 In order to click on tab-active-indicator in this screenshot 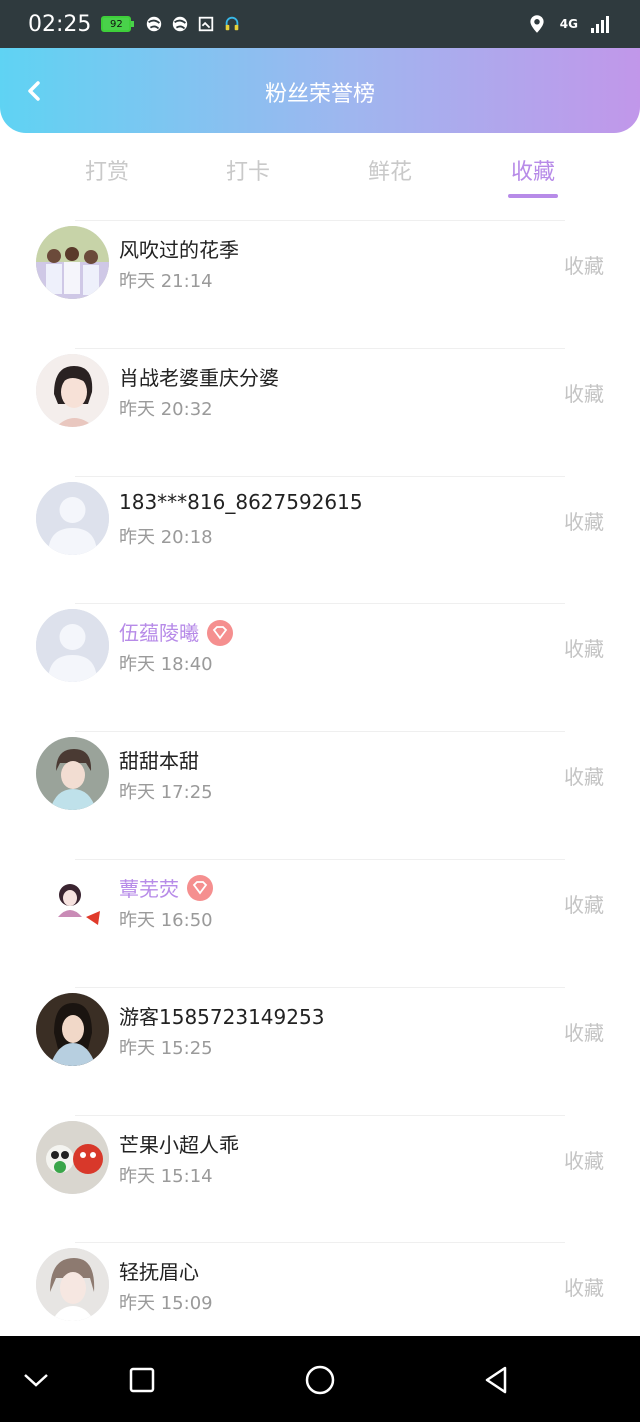, I will do `click(533, 196)`.